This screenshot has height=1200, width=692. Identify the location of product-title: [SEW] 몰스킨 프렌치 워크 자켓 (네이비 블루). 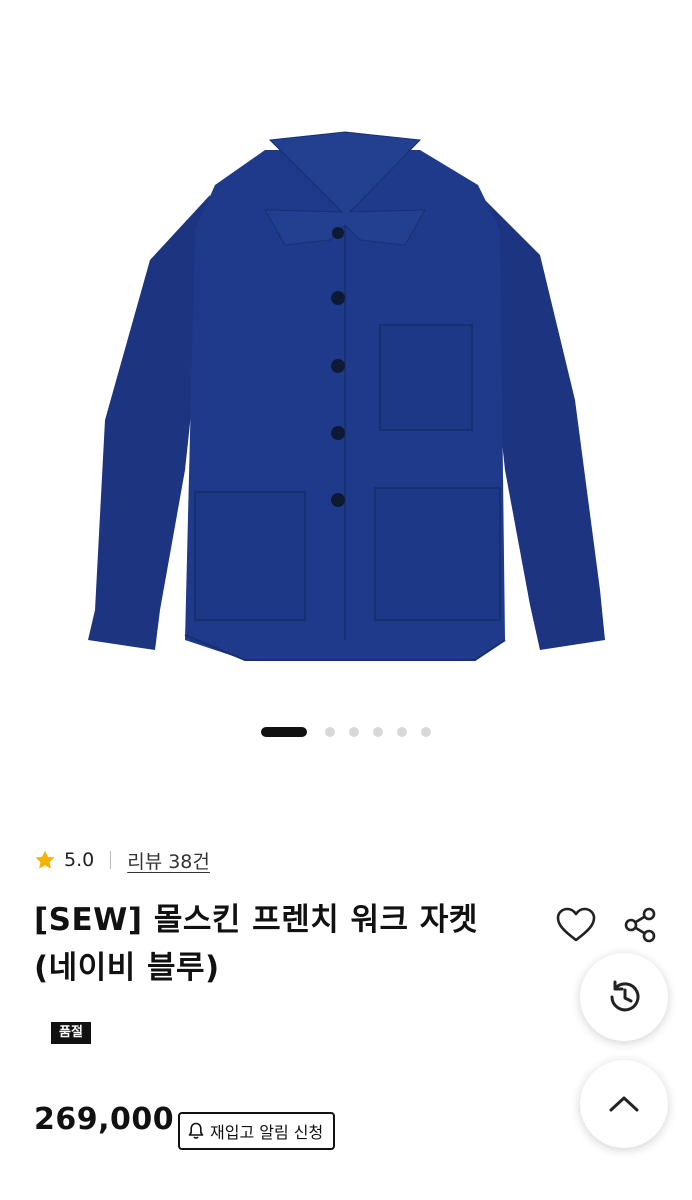
(269, 944).